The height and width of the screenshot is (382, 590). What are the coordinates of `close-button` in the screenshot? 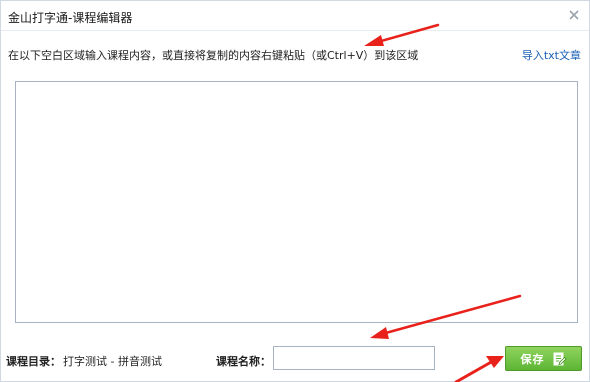 It's located at (574, 15).